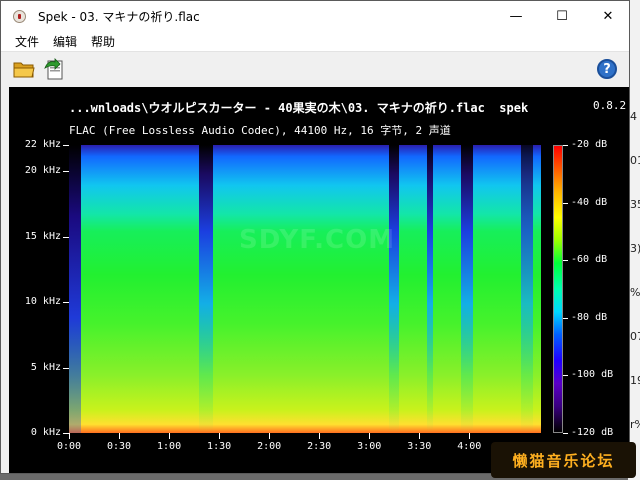 The width and height of the screenshot is (640, 480). I want to click on background-text-fragment: 07, so click(635, 336).